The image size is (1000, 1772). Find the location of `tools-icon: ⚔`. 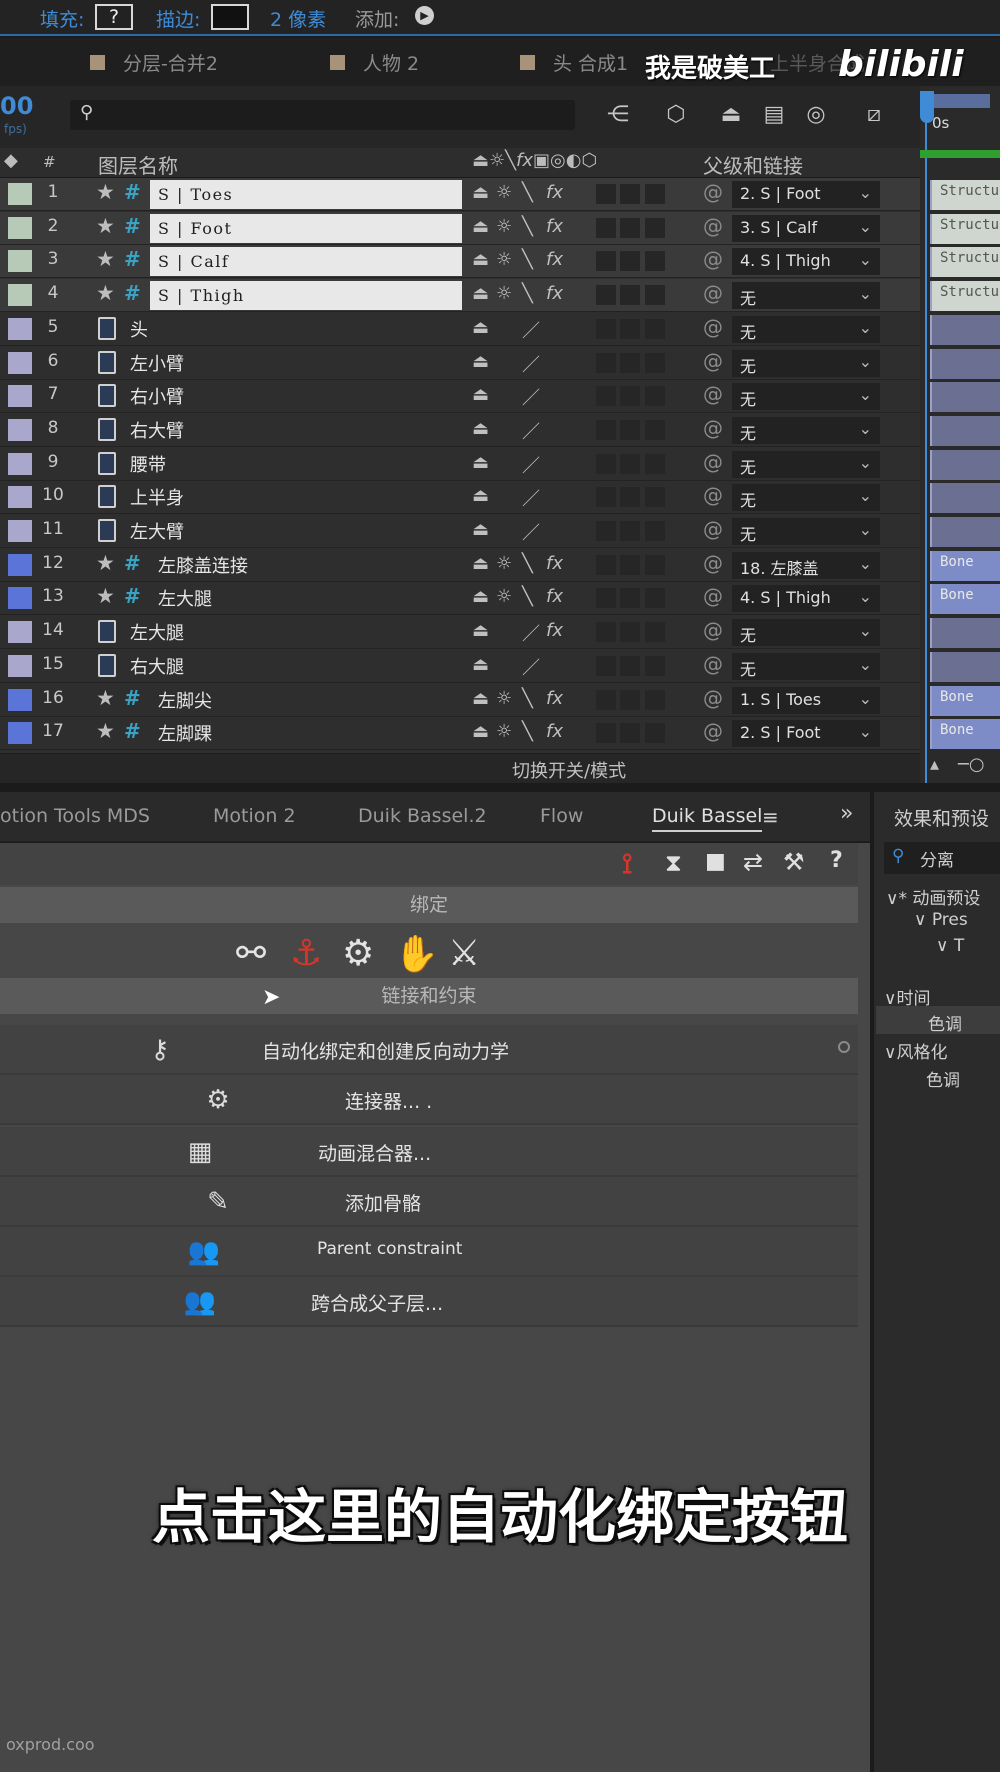

tools-icon: ⚔ is located at coordinates (464, 953).